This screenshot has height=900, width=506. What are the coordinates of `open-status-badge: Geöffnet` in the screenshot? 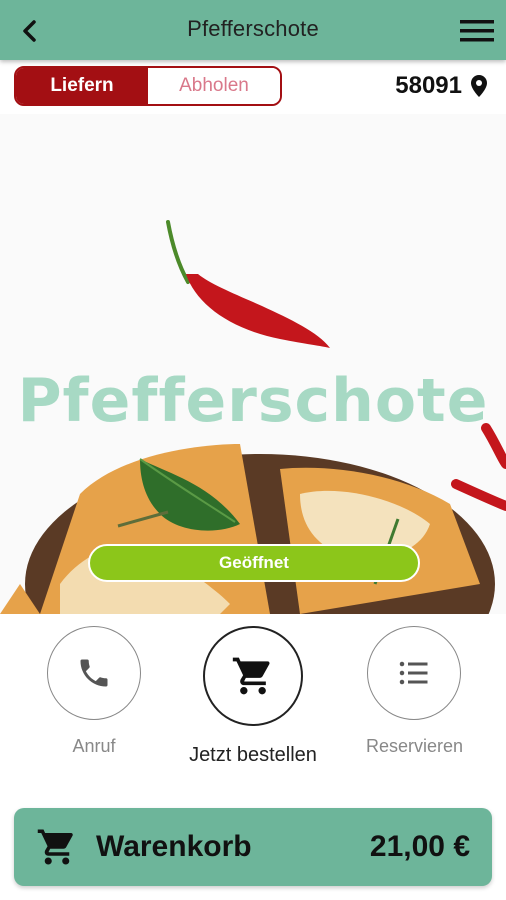 It's located at (254, 563).